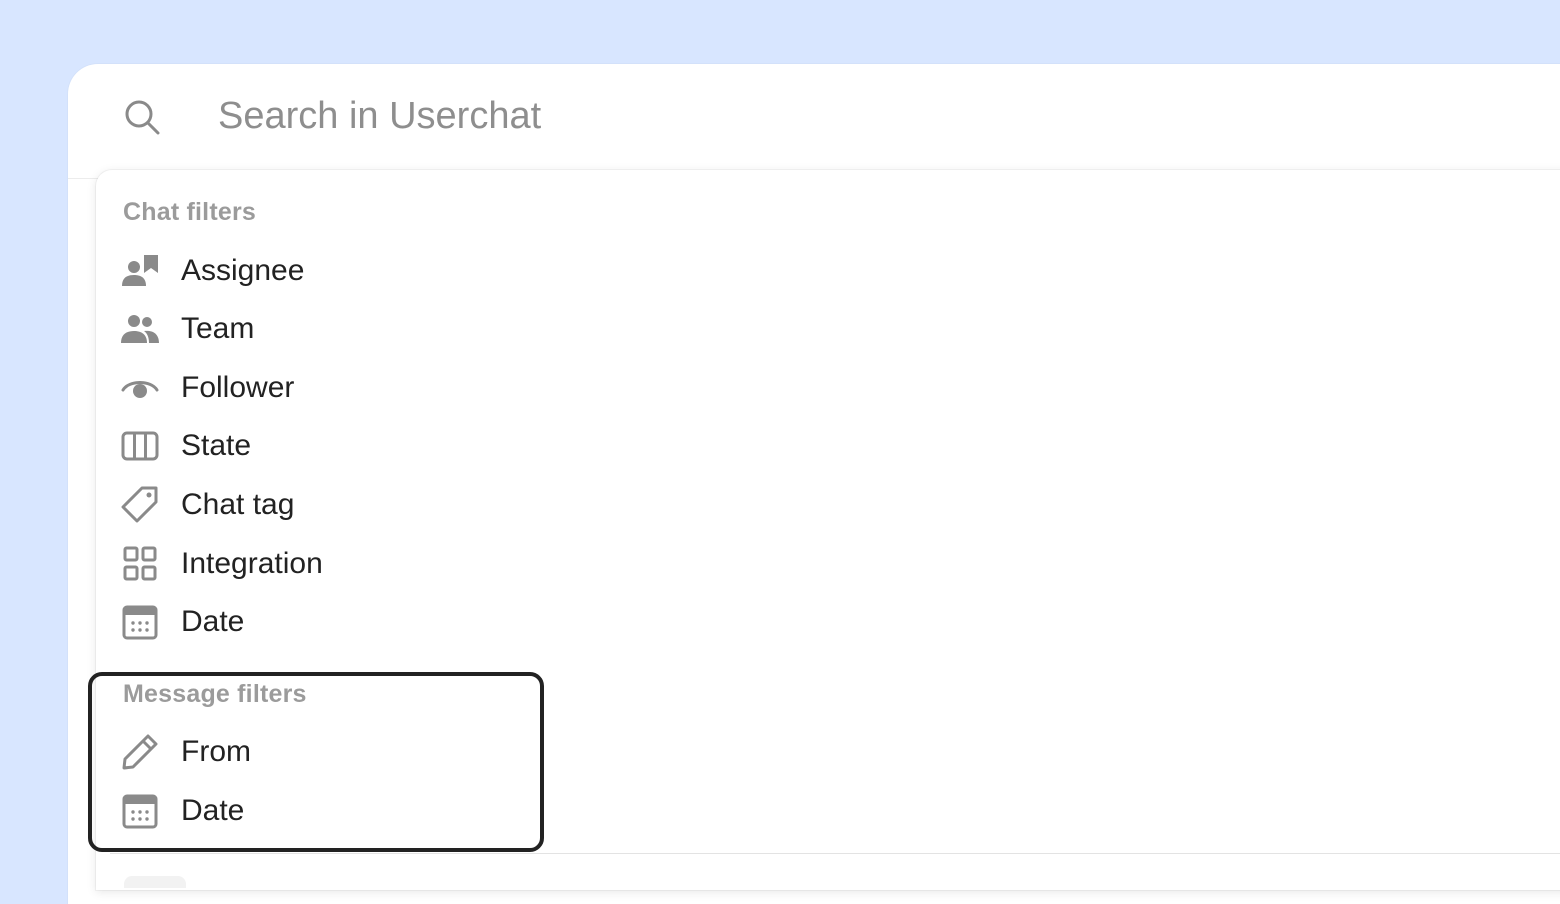 This screenshot has height=904, width=1560. I want to click on filter-label: Integration, so click(252, 563).